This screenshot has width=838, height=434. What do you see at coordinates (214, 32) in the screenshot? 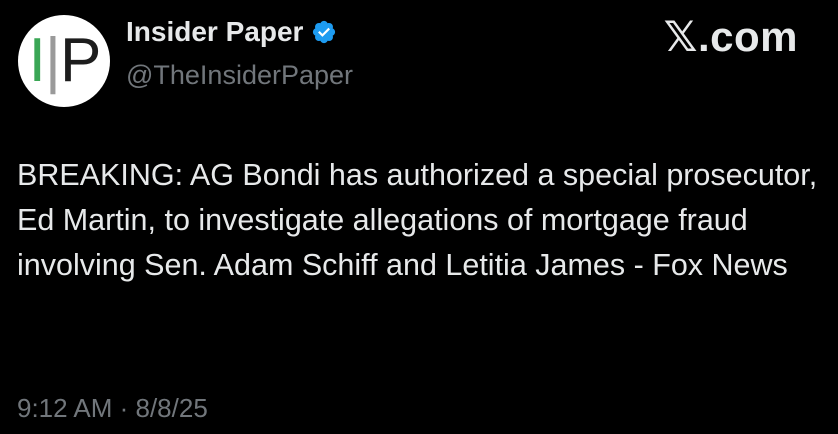
I see `author-display-name: Insider Paper` at bounding box center [214, 32].